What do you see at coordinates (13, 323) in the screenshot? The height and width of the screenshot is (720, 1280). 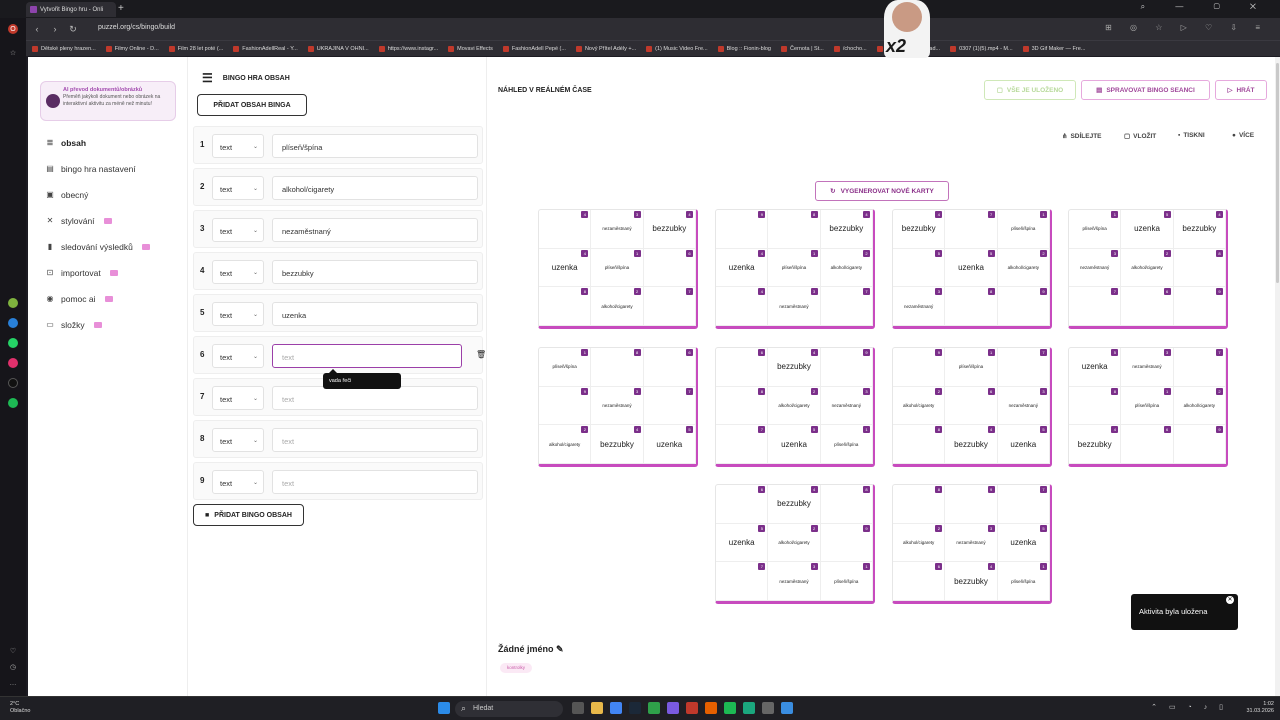 I see `messenger-icon` at bounding box center [13, 323].